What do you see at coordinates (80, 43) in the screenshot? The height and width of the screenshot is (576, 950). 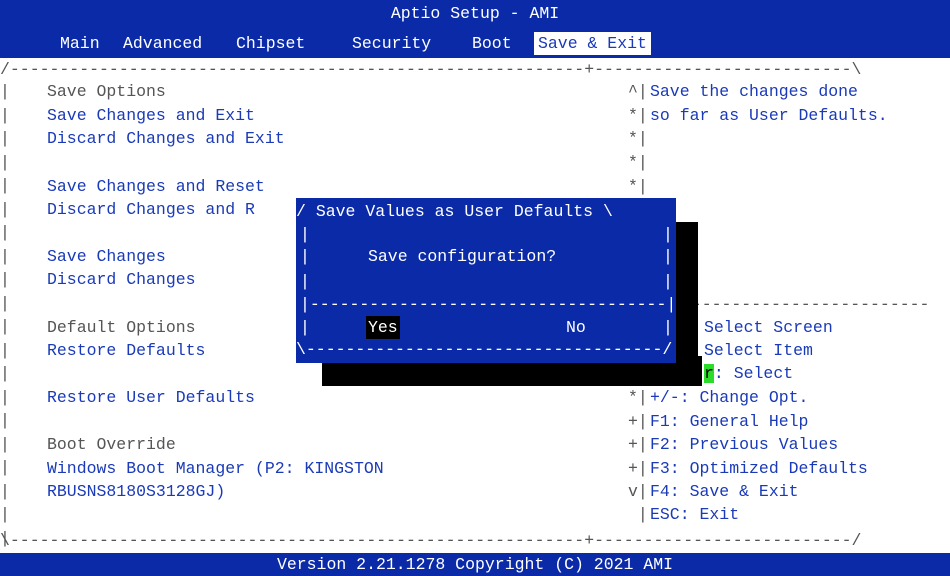 I see `tab-main: Main` at bounding box center [80, 43].